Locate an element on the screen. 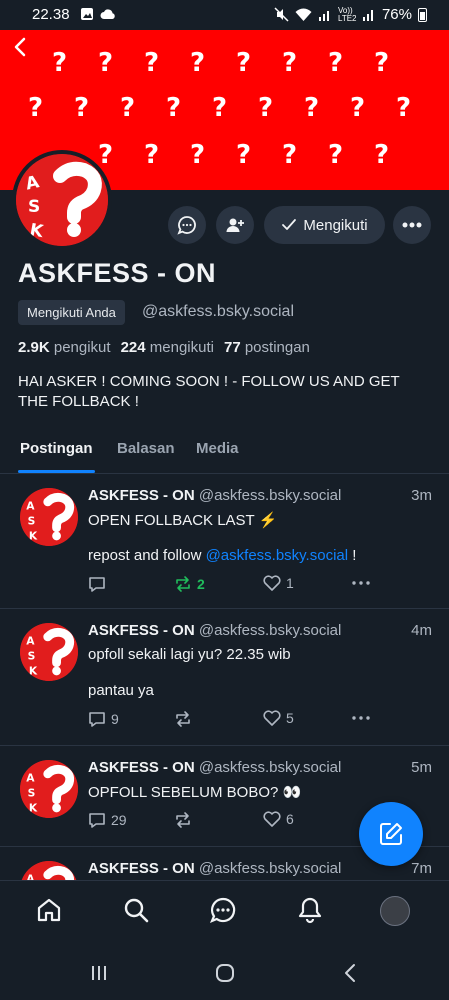 The width and height of the screenshot is (449, 1000). nav-home is located at coordinates (49, 912).